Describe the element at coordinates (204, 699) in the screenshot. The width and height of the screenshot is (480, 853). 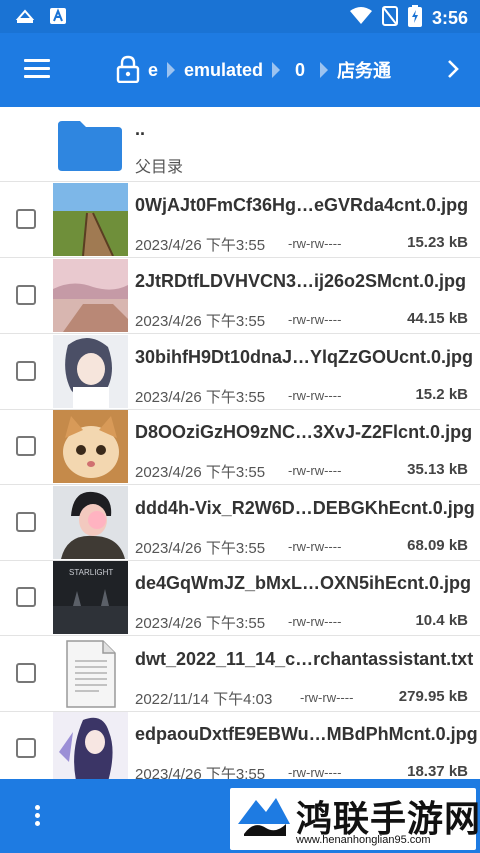
I see `file-date: 2022/11/14 下午4:03` at that location.